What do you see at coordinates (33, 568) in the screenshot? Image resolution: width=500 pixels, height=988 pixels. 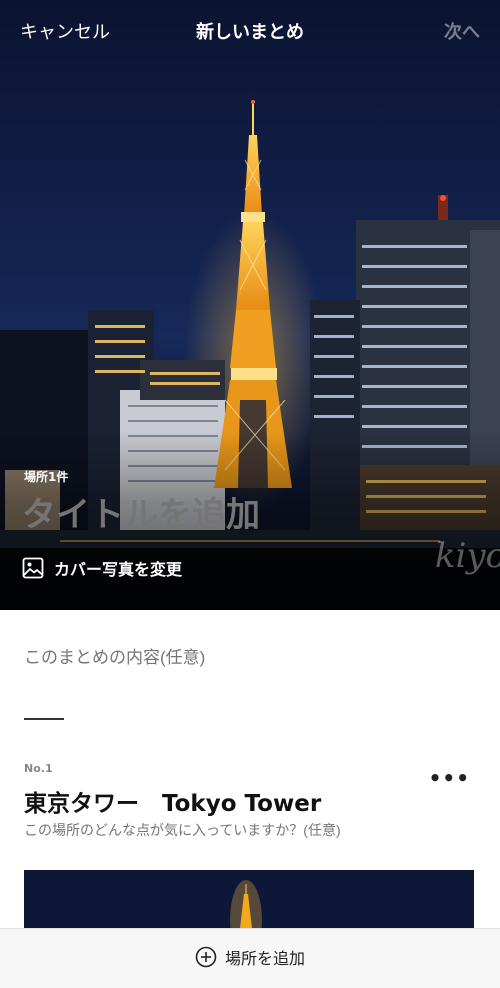 I see `image-icon` at bounding box center [33, 568].